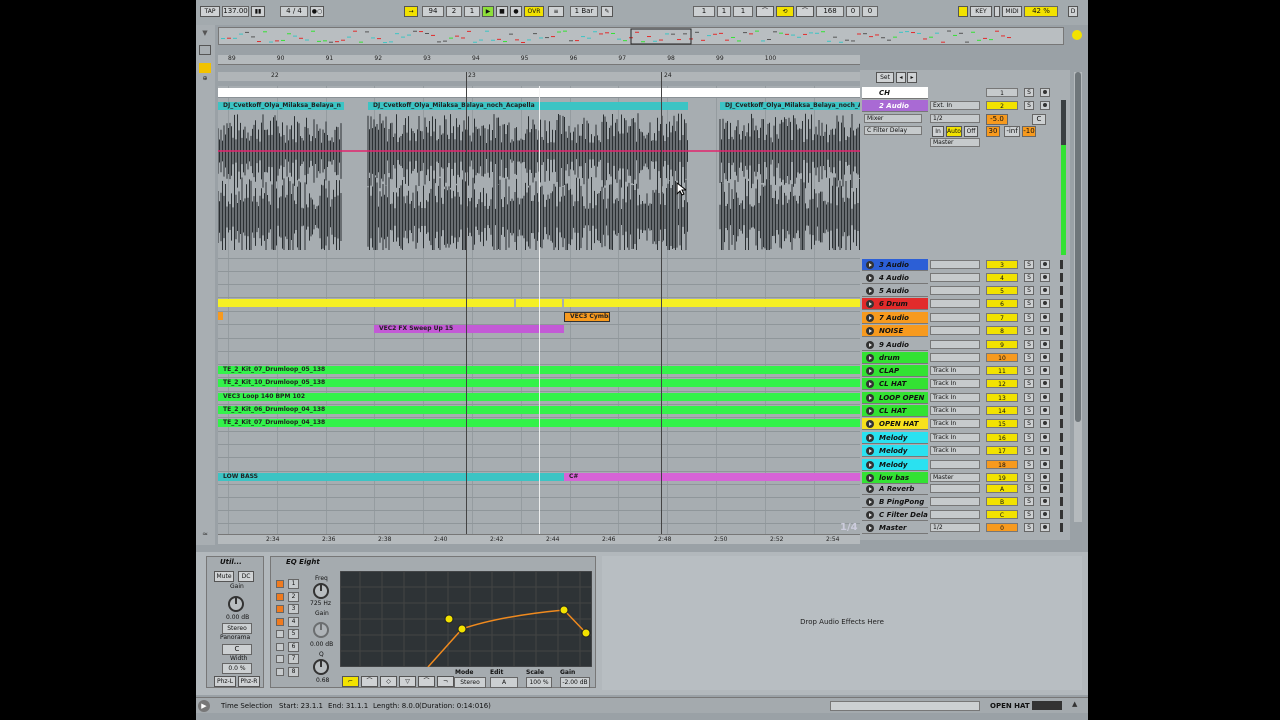  I want to click on track-header: CL HAT, so click(895, 411).